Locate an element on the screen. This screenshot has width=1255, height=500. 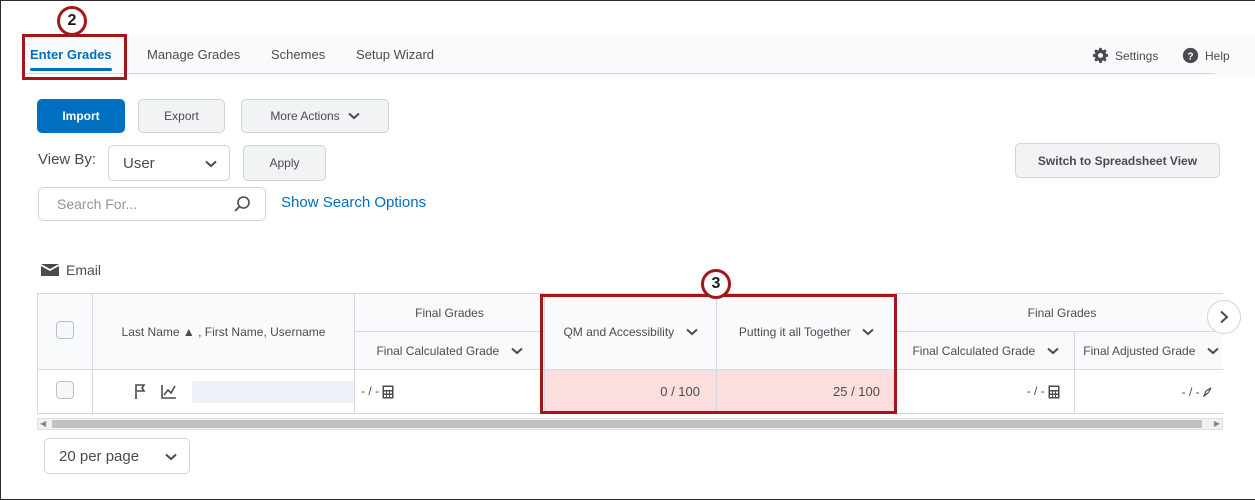
qm-column-header: QM and Accessibility is located at coordinates (630, 331).